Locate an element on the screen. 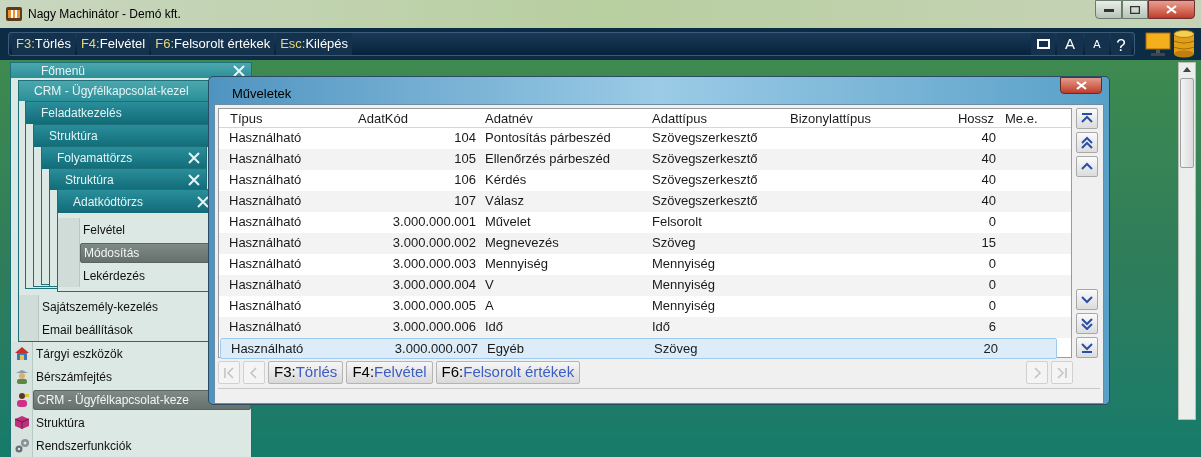 Image resolution: width=1201 pixels, height=457 pixels. function-key-button: F6:Felsorolt értékek is located at coordinates (508, 372).